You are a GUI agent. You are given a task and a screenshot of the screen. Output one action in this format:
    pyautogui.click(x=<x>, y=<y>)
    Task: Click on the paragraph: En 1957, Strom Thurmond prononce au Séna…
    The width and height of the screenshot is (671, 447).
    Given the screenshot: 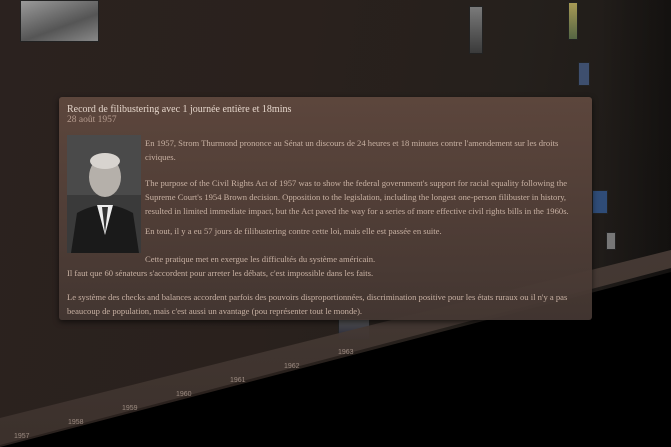 What is the action you would take?
    pyautogui.click(x=352, y=150)
    